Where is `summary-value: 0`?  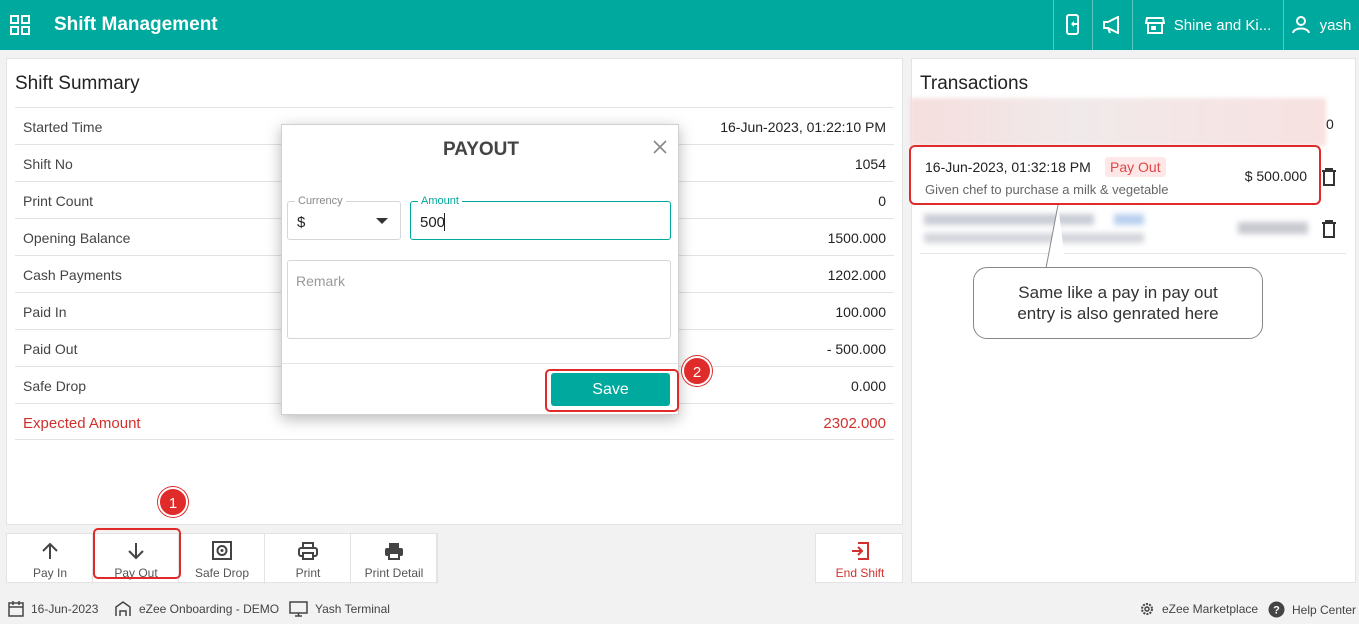
summary-value: 0 is located at coordinates (882, 201).